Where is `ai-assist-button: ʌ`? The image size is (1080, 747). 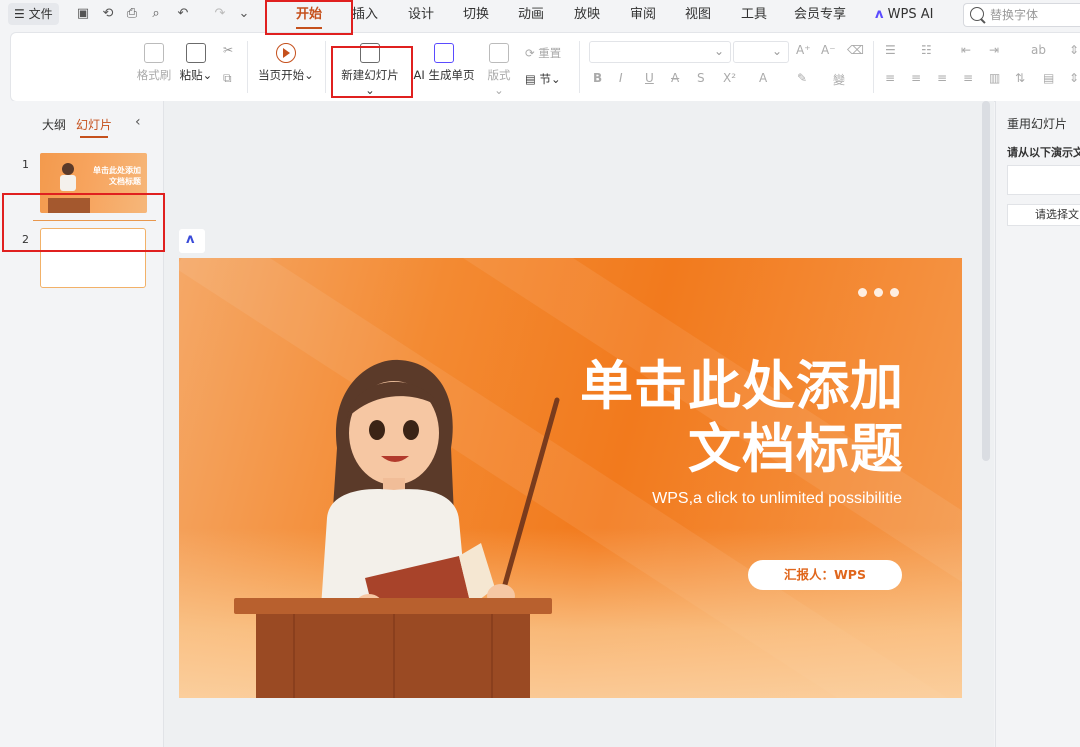
ai-assist-button: ʌ is located at coordinates (192, 241).